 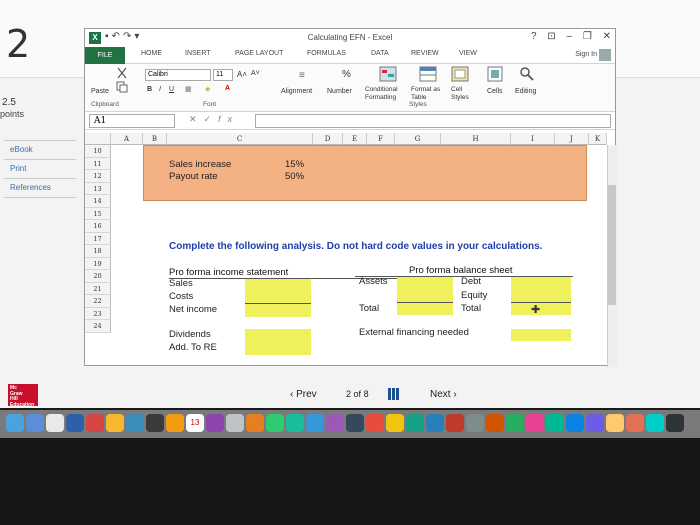 I want to click on column-header: A, so click(x=127, y=139).